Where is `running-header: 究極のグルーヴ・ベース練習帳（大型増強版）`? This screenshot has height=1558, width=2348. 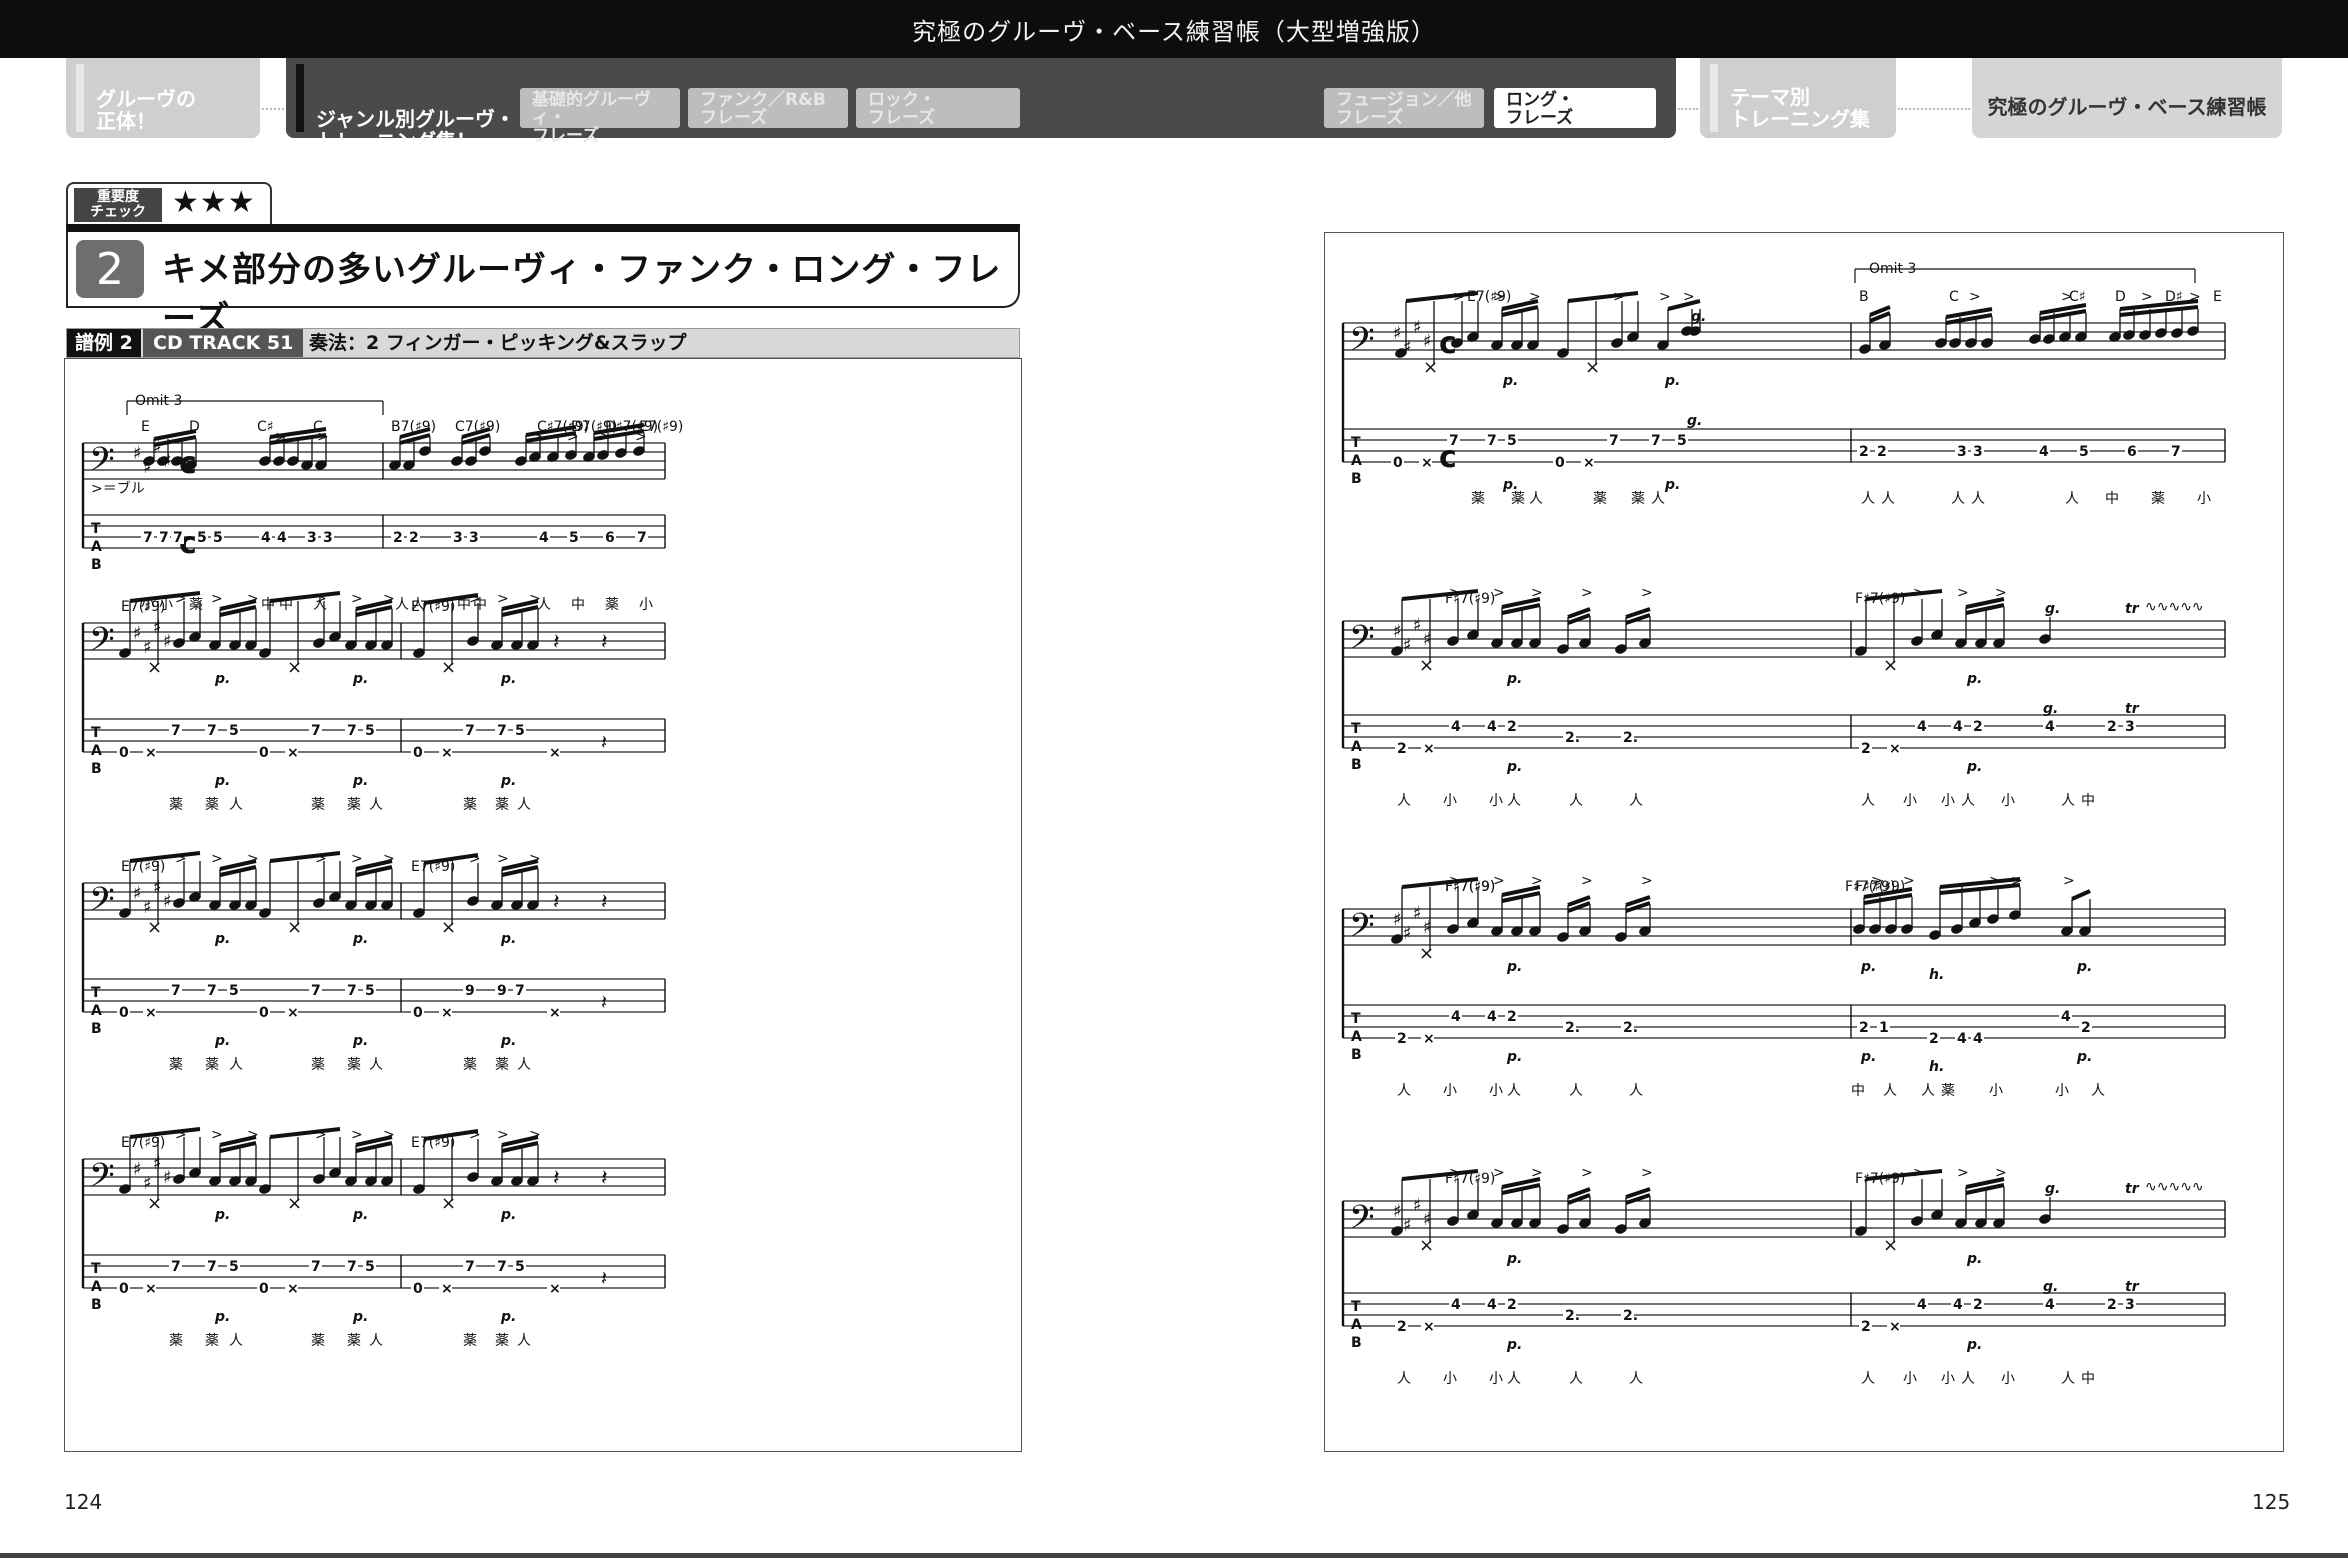
running-header: 究極のグルーヴ・ベース練習帳（大型増強版） is located at coordinates (1174, 29).